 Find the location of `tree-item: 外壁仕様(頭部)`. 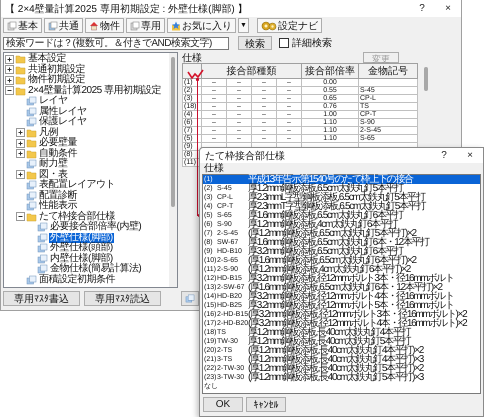

tree-item: 外壁仕様(頭部) is located at coordinates (81, 248).